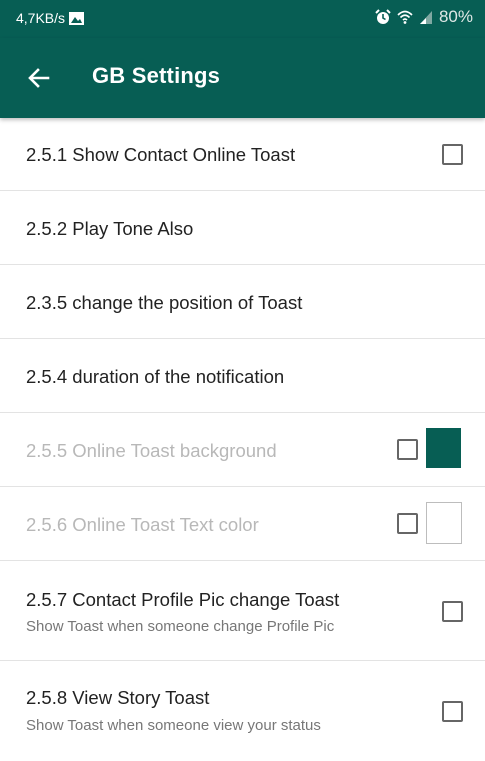 This screenshot has height=761, width=485. Describe the element at coordinates (242, 78) in the screenshot. I see `app-bar: GB Settings` at that location.